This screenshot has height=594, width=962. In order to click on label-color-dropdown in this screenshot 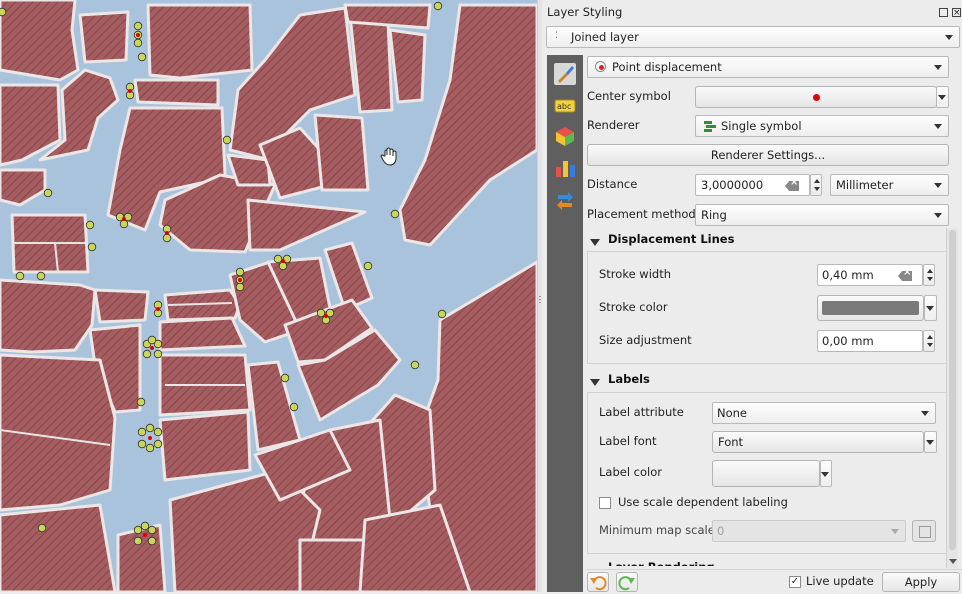, I will do `click(826, 473)`.